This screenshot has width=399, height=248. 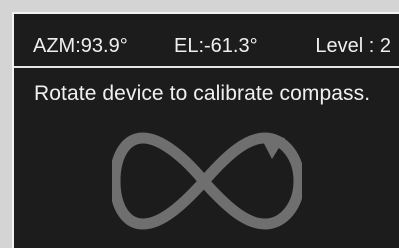 What do you see at coordinates (216, 46) in the screenshot?
I see `elevation-readout: EL:-61.3°` at bounding box center [216, 46].